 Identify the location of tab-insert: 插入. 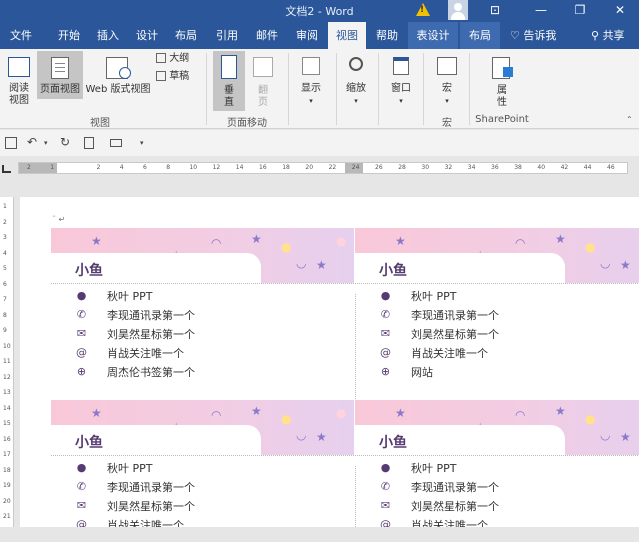
(108, 35).